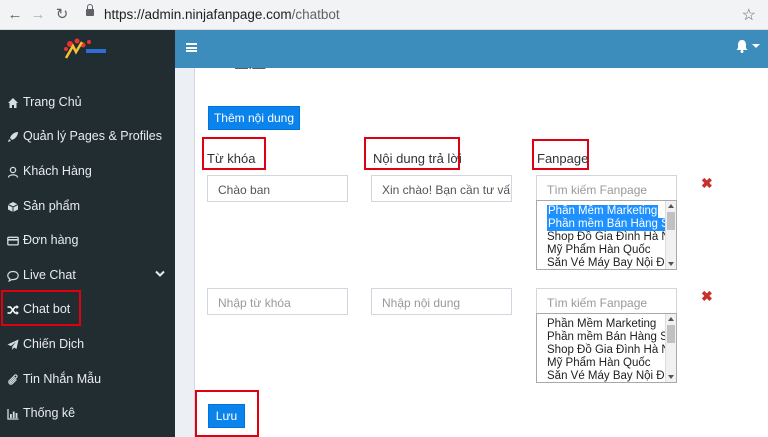 The image size is (768, 437). What do you see at coordinates (52, 102) in the screenshot?
I see `sidebar-item-label: Trang Chủ` at bounding box center [52, 102].